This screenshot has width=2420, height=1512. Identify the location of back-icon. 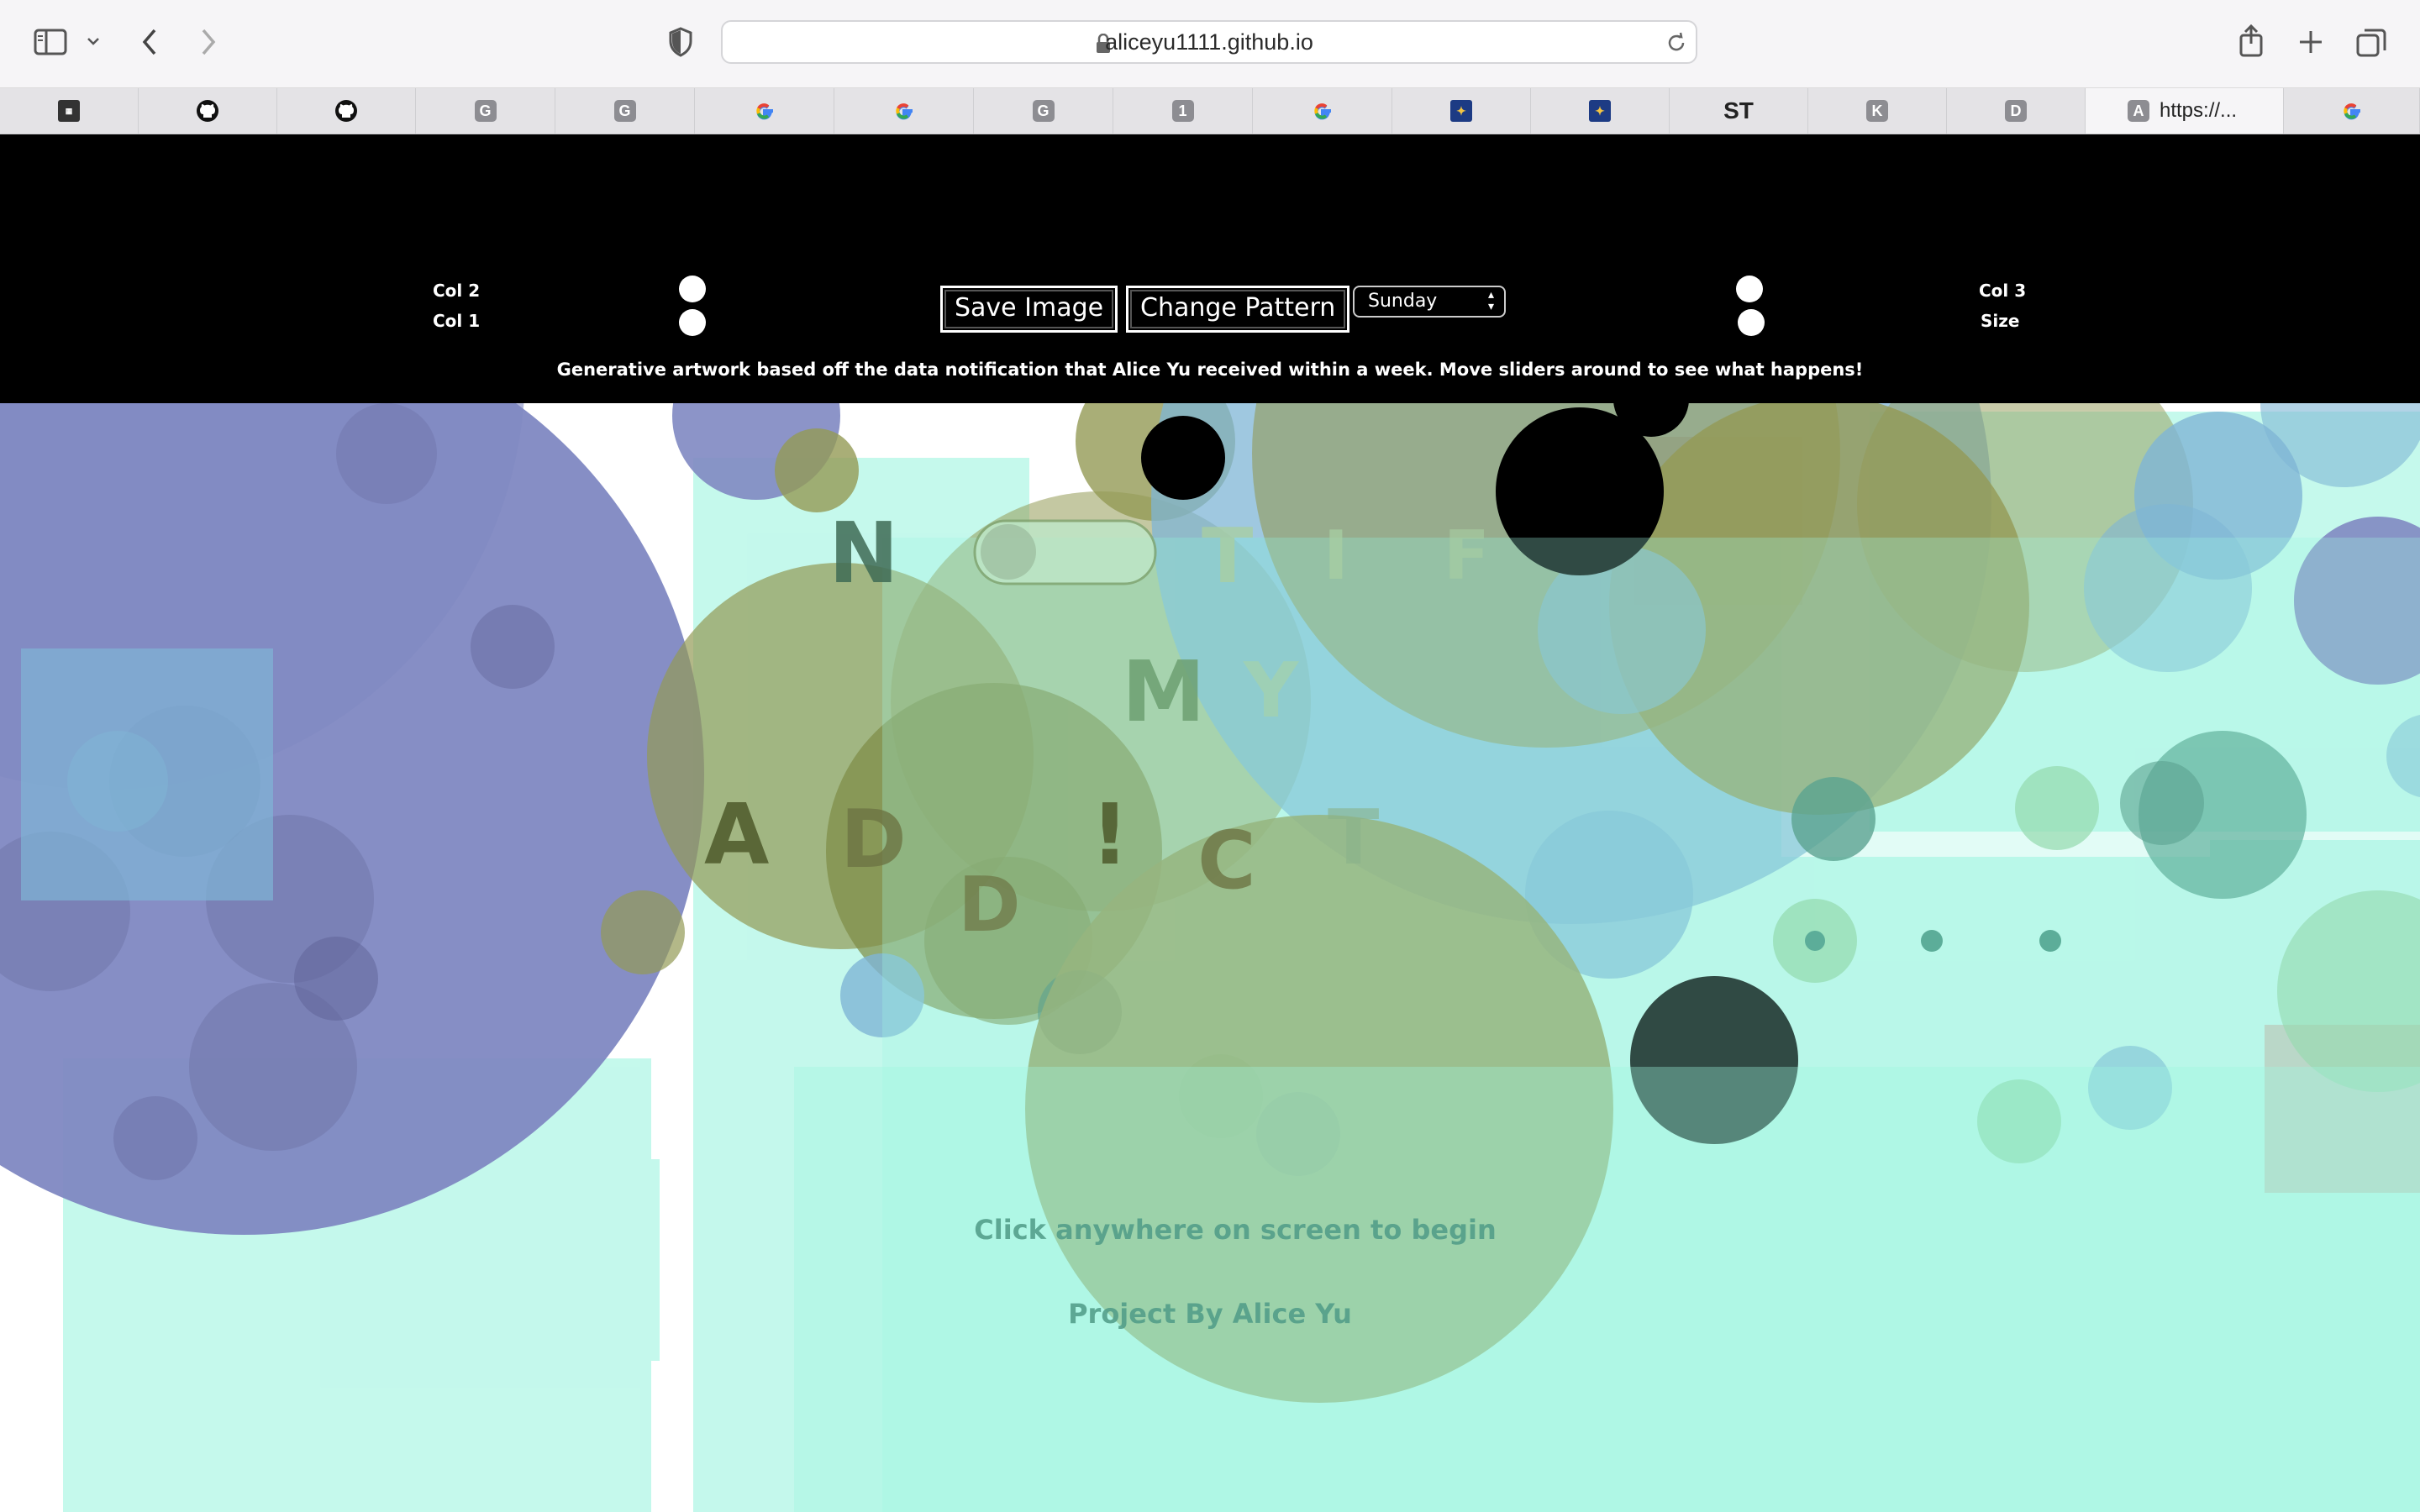
(149, 42).